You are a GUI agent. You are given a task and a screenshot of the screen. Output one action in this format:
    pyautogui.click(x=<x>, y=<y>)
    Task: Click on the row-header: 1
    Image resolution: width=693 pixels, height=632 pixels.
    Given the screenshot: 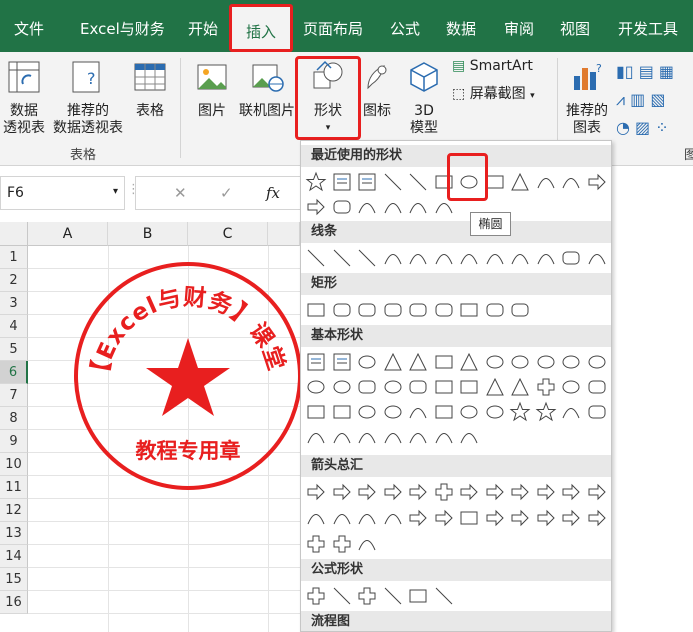 What is the action you would take?
    pyautogui.click(x=14, y=257)
    